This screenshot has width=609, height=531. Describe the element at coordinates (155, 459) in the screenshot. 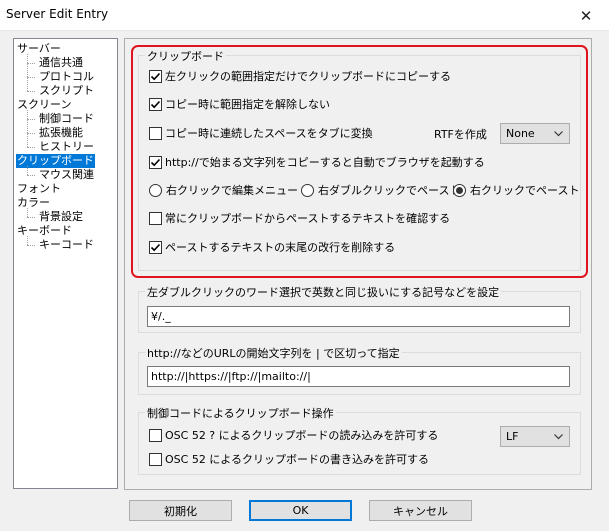

I see `osc52-write-checkbox` at that location.